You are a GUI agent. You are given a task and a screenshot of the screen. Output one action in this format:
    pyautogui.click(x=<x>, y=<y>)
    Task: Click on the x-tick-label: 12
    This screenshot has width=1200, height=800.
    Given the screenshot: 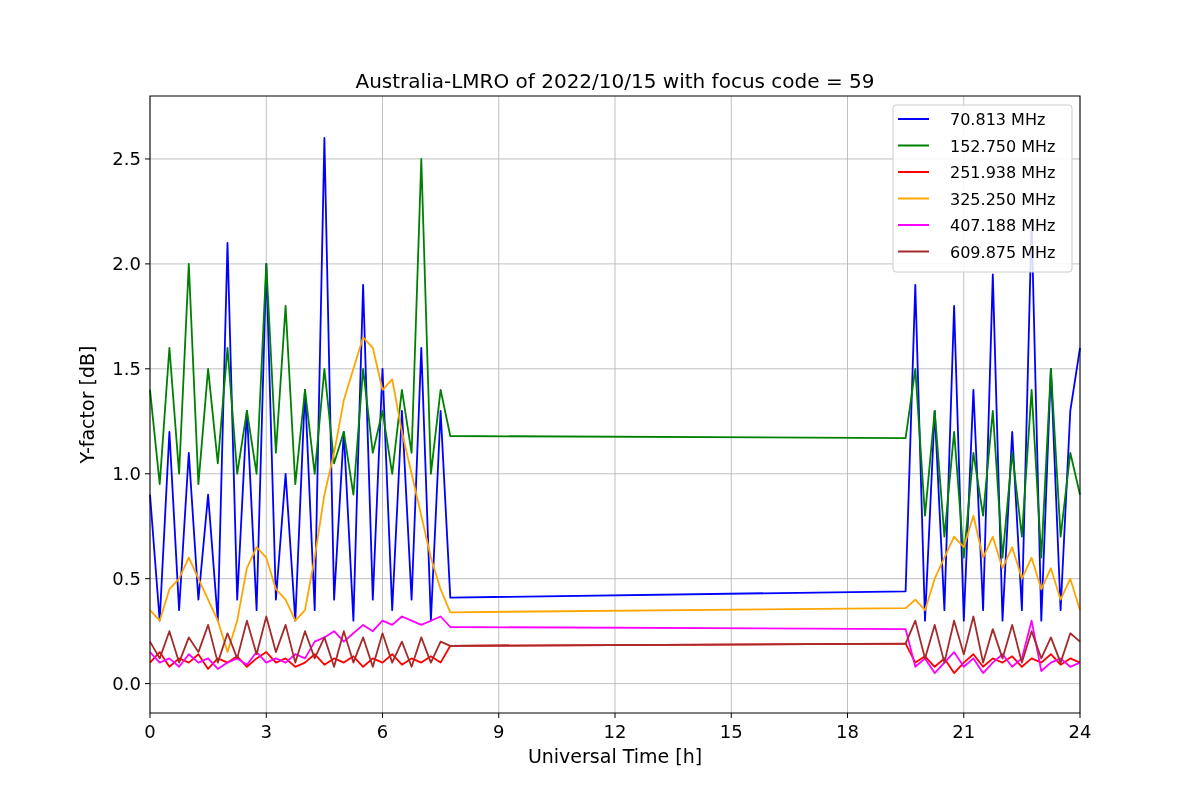 What is the action you would take?
    pyautogui.click(x=615, y=731)
    